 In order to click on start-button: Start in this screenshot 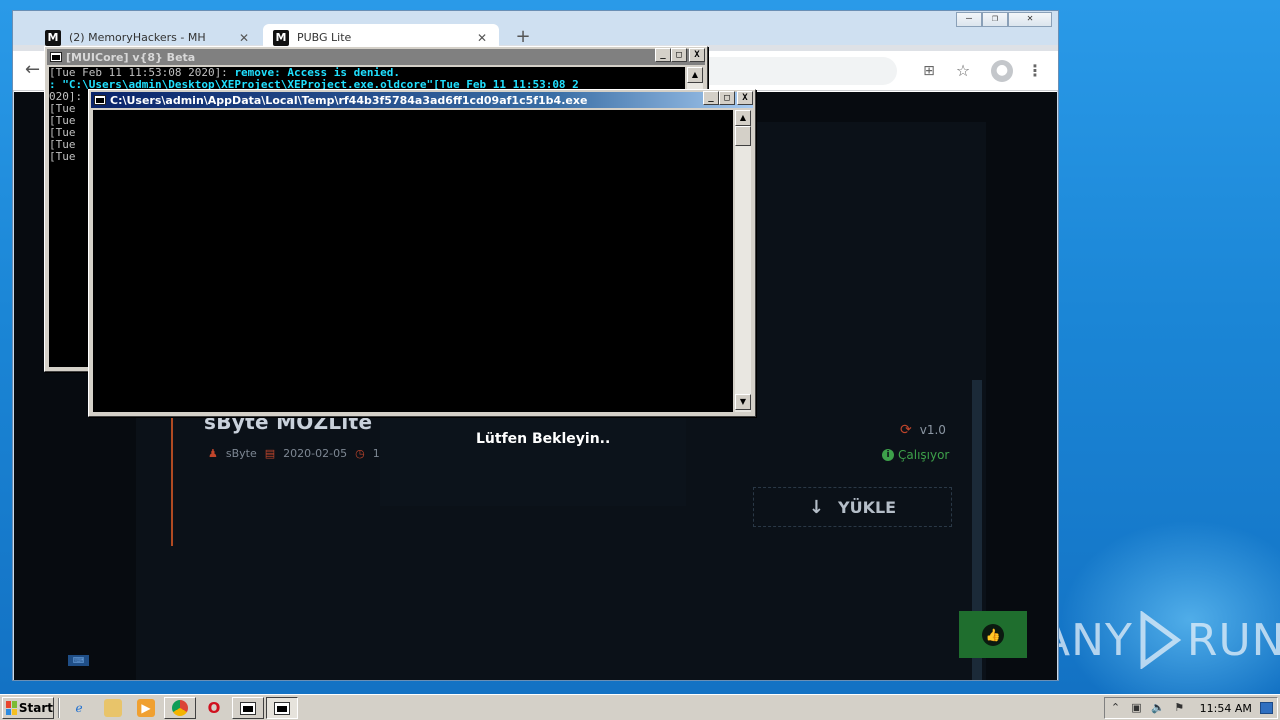, I will do `click(28, 708)`.